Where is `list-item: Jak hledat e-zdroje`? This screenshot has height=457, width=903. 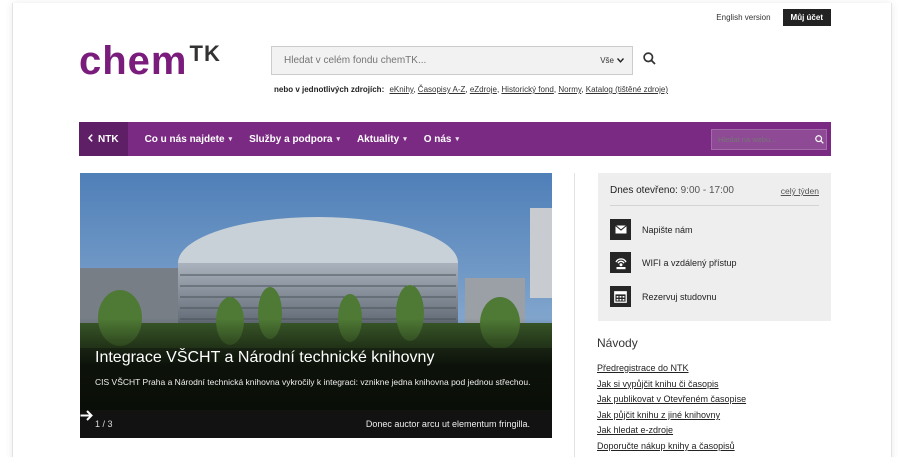
list-item: Jak hledat e-zdroje is located at coordinates (671, 431).